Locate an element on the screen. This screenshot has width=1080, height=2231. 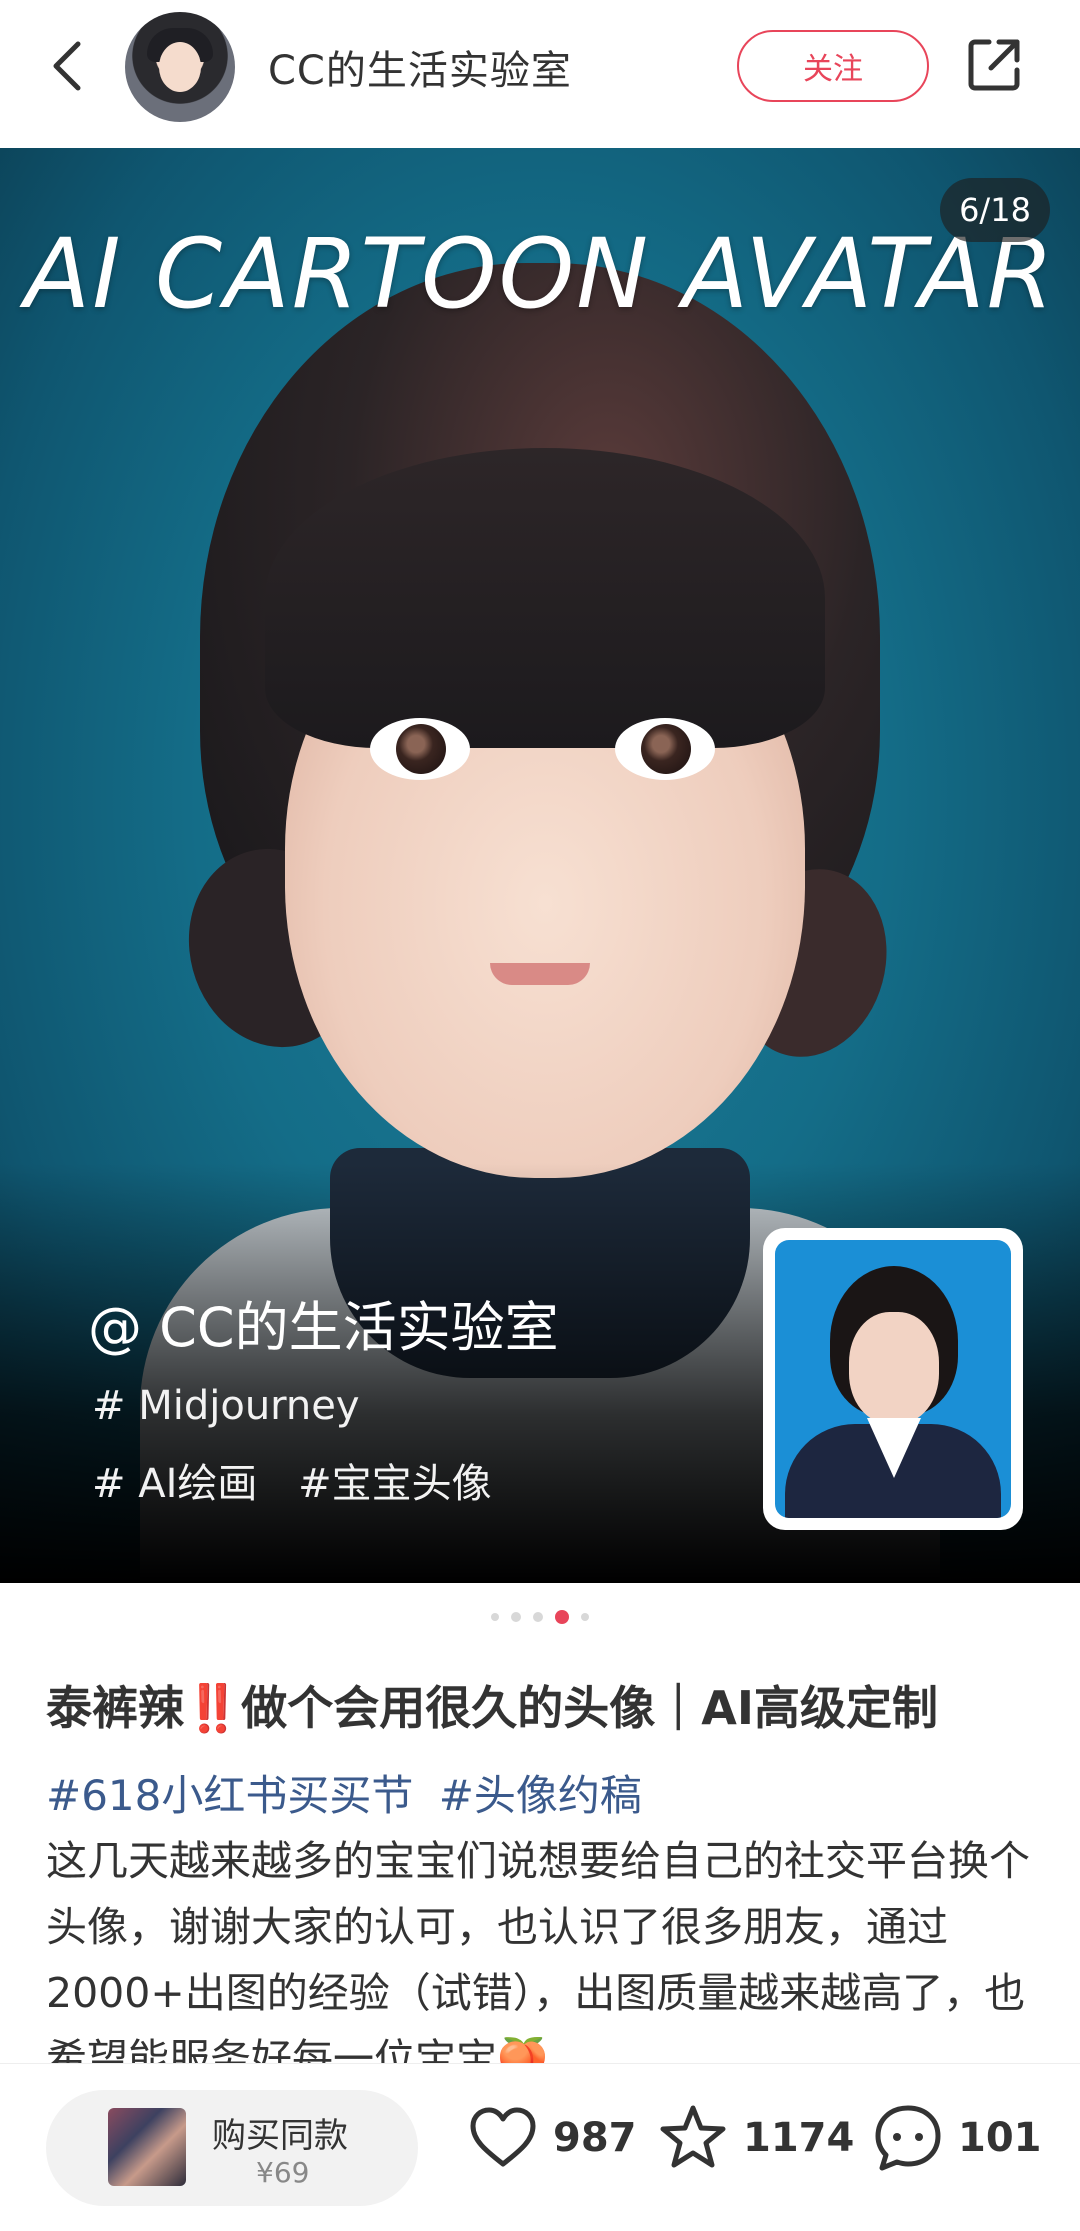
like-button: 987 is located at coordinates (551, 2138).